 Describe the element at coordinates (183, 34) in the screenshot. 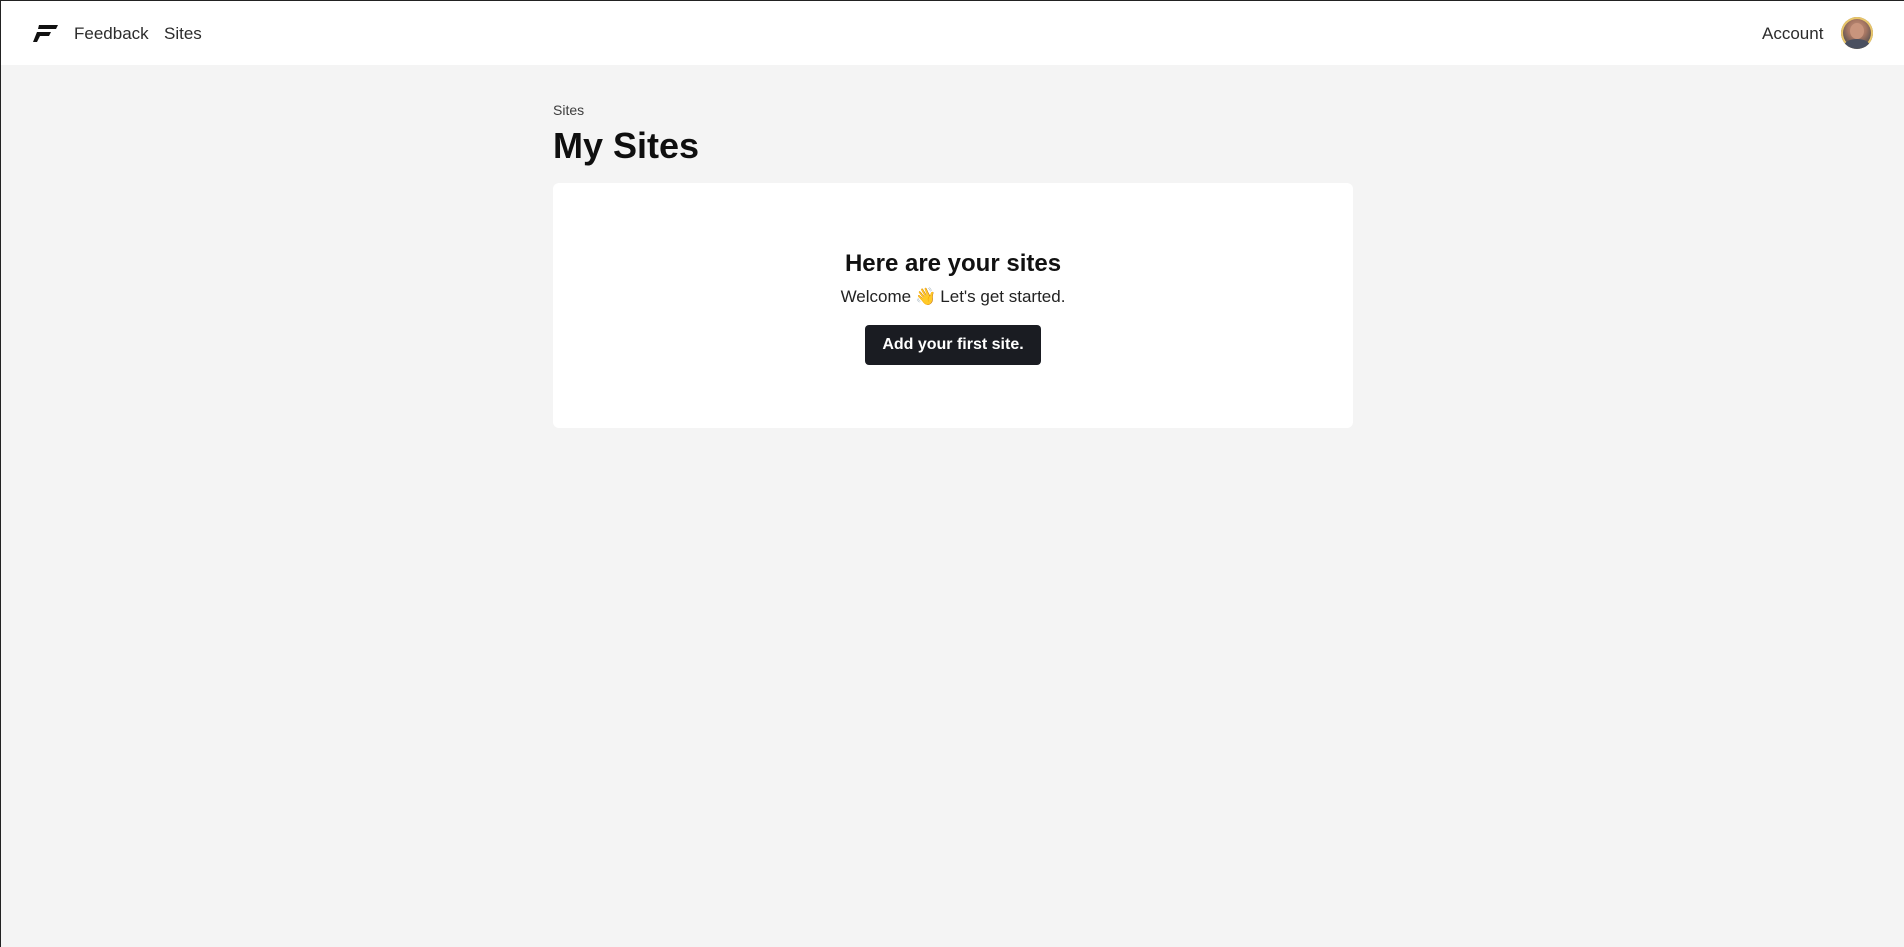

I see `nav-link-sites: Sites` at that location.